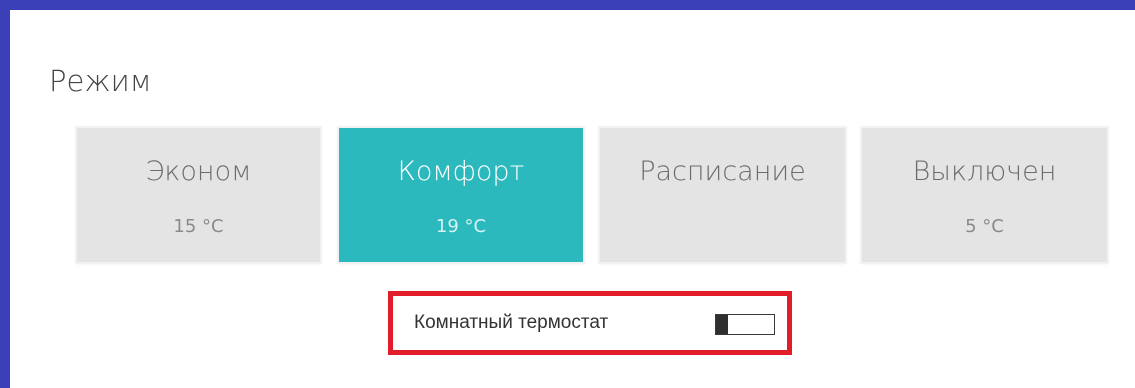  Describe the element at coordinates (461, 226) in the screenshot. I see `mode-temperature: 19 °C` at that location.